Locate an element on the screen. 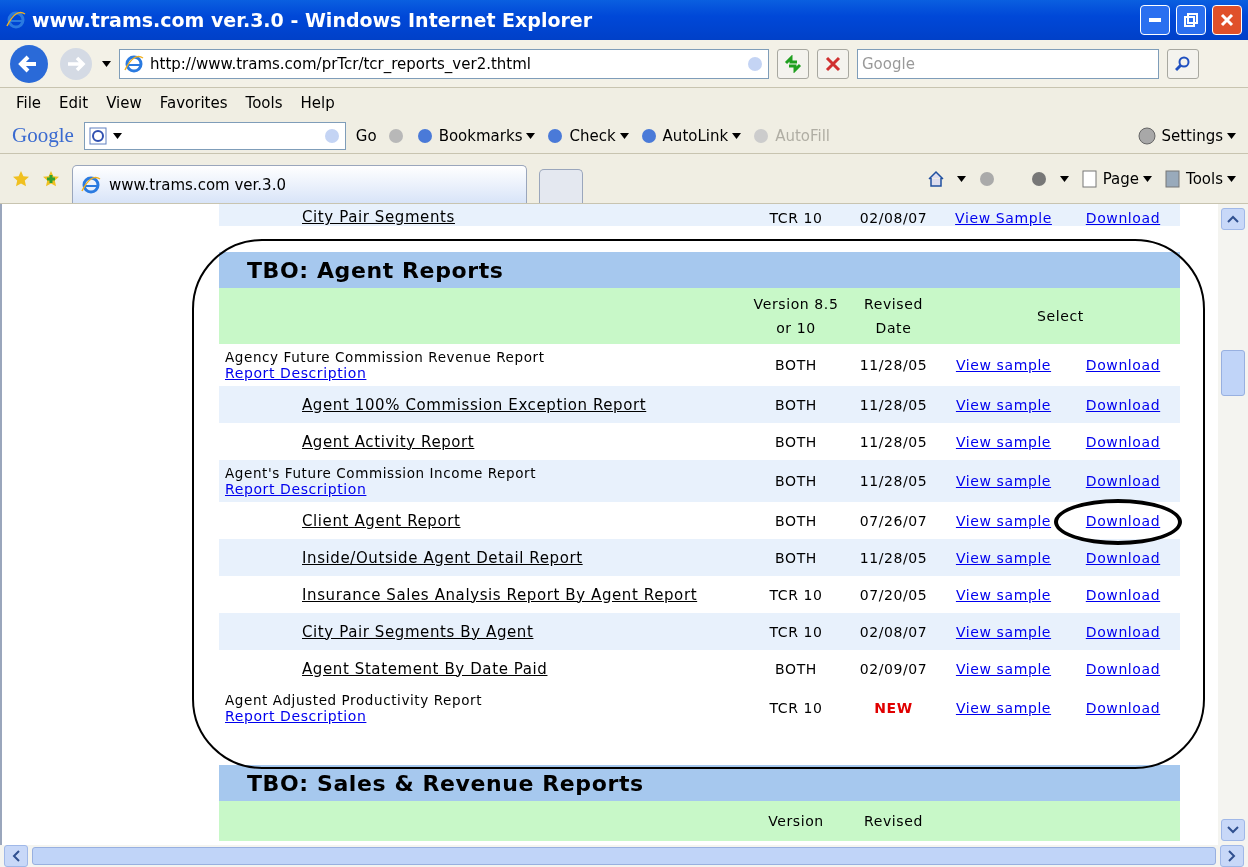 The width and height of the screenshot is (1248, 867). google-logo: Google is located at coordinates (43, 135).